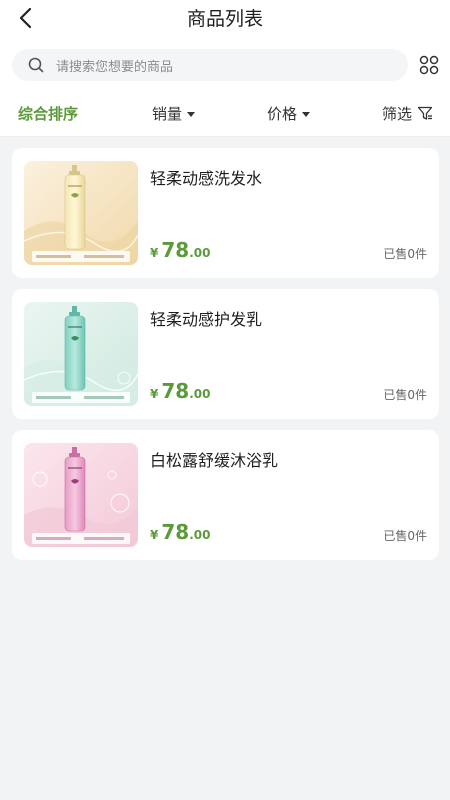 This screenshot has width=450, height=800. I want to click on filter-label: 筛选, so click(397, 113).